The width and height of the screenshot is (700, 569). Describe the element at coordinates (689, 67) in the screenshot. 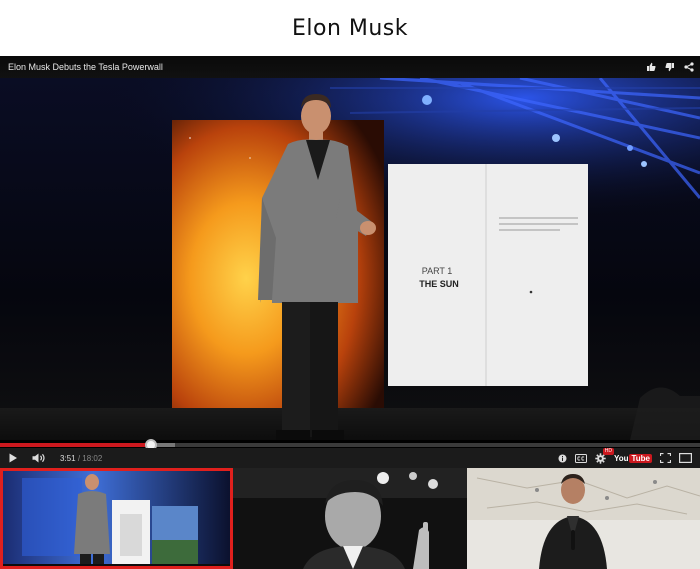

I see `share-icon` at that location.